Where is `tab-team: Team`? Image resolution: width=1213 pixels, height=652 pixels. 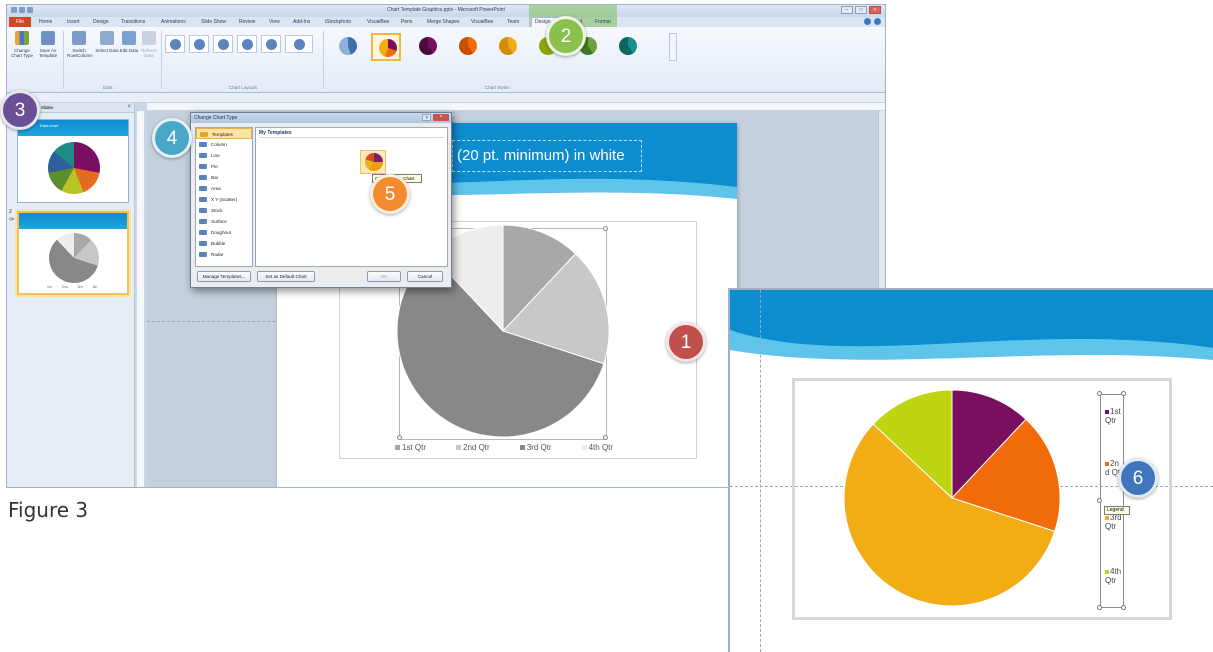 tab-team: Team is located at coordinates (513, 22).